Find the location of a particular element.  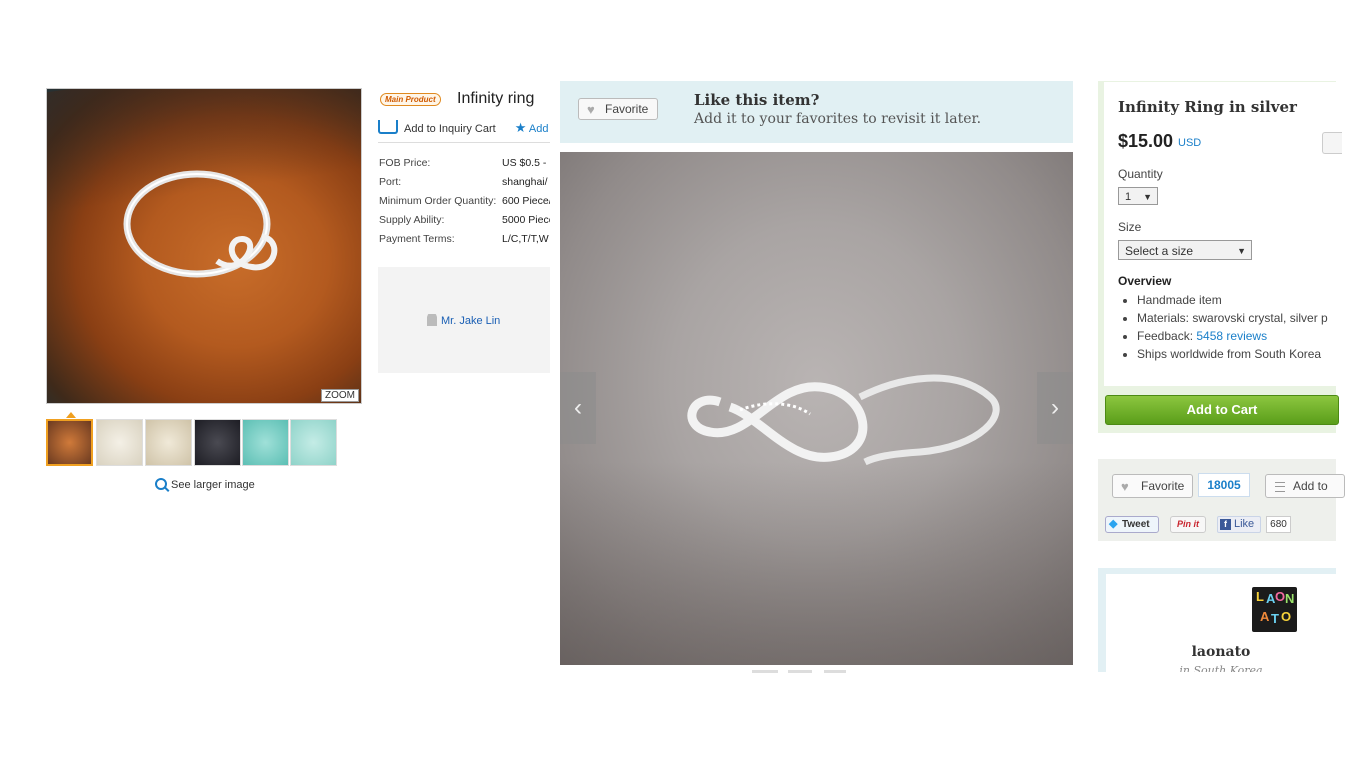

feedback-prefix: Feedback: is located at coordinates (1167, 336).